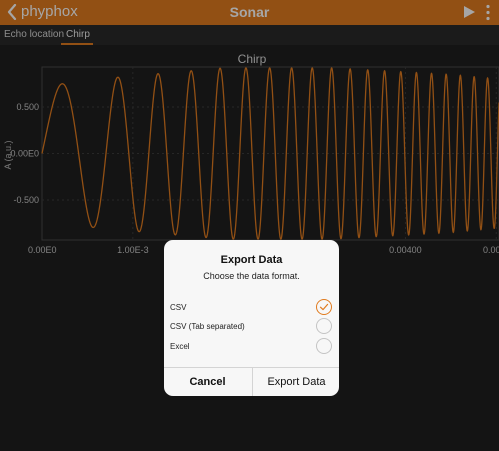 The width and height of the screenshot is (499, 451). Describe the element at coordinates (207, 382) in the screenshot. I see `cancel-button: Cancel` at that location.